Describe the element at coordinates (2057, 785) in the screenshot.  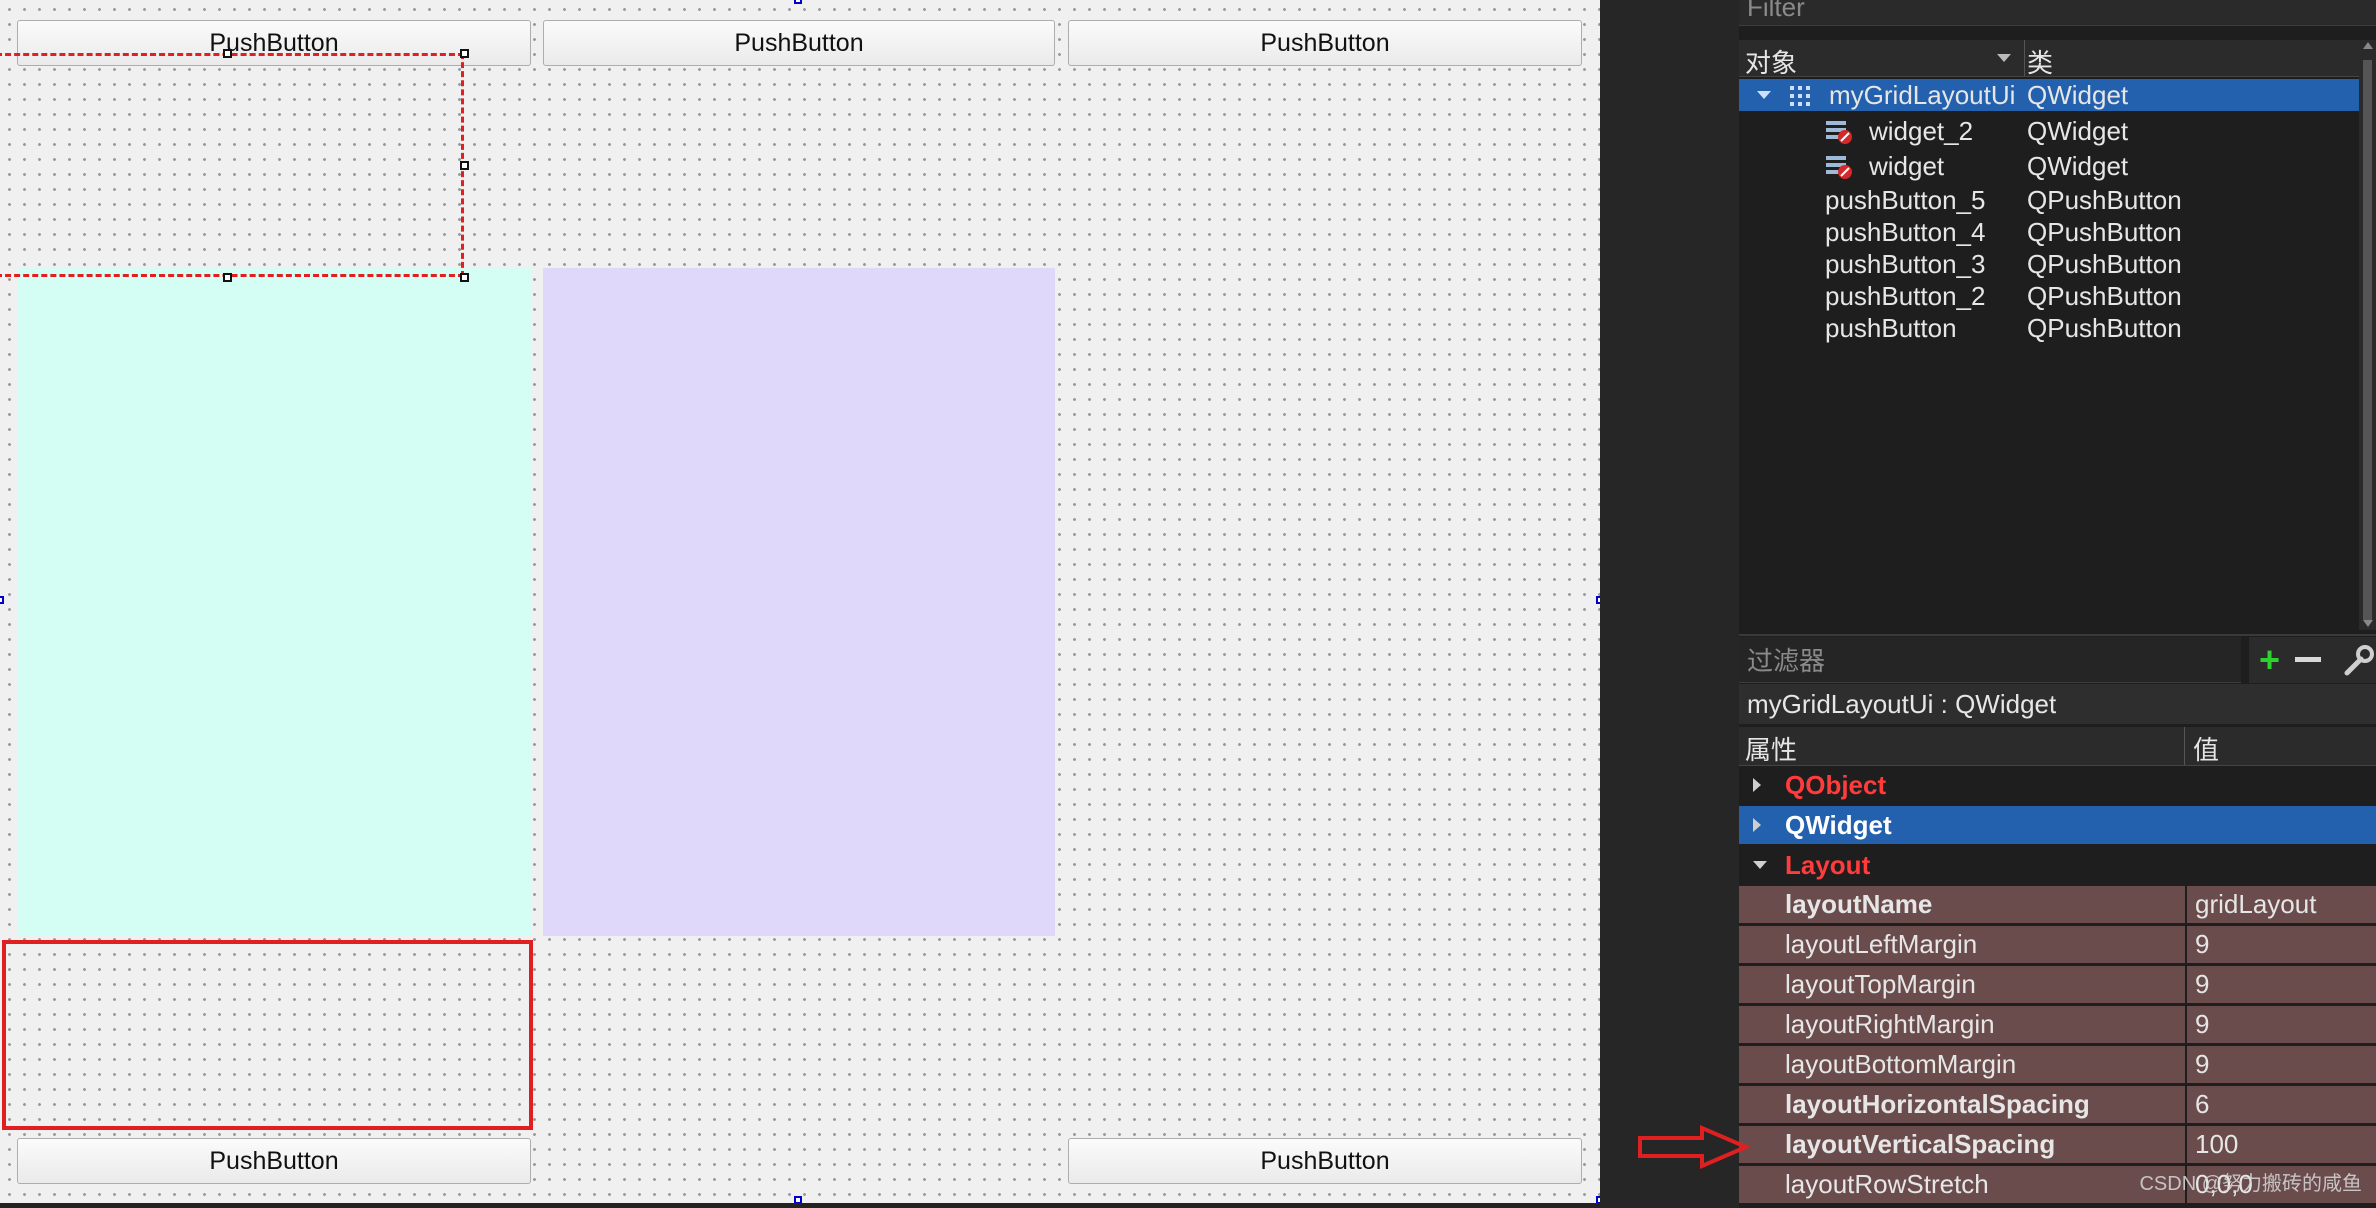
I see `group-qobject: QObject` at that location.